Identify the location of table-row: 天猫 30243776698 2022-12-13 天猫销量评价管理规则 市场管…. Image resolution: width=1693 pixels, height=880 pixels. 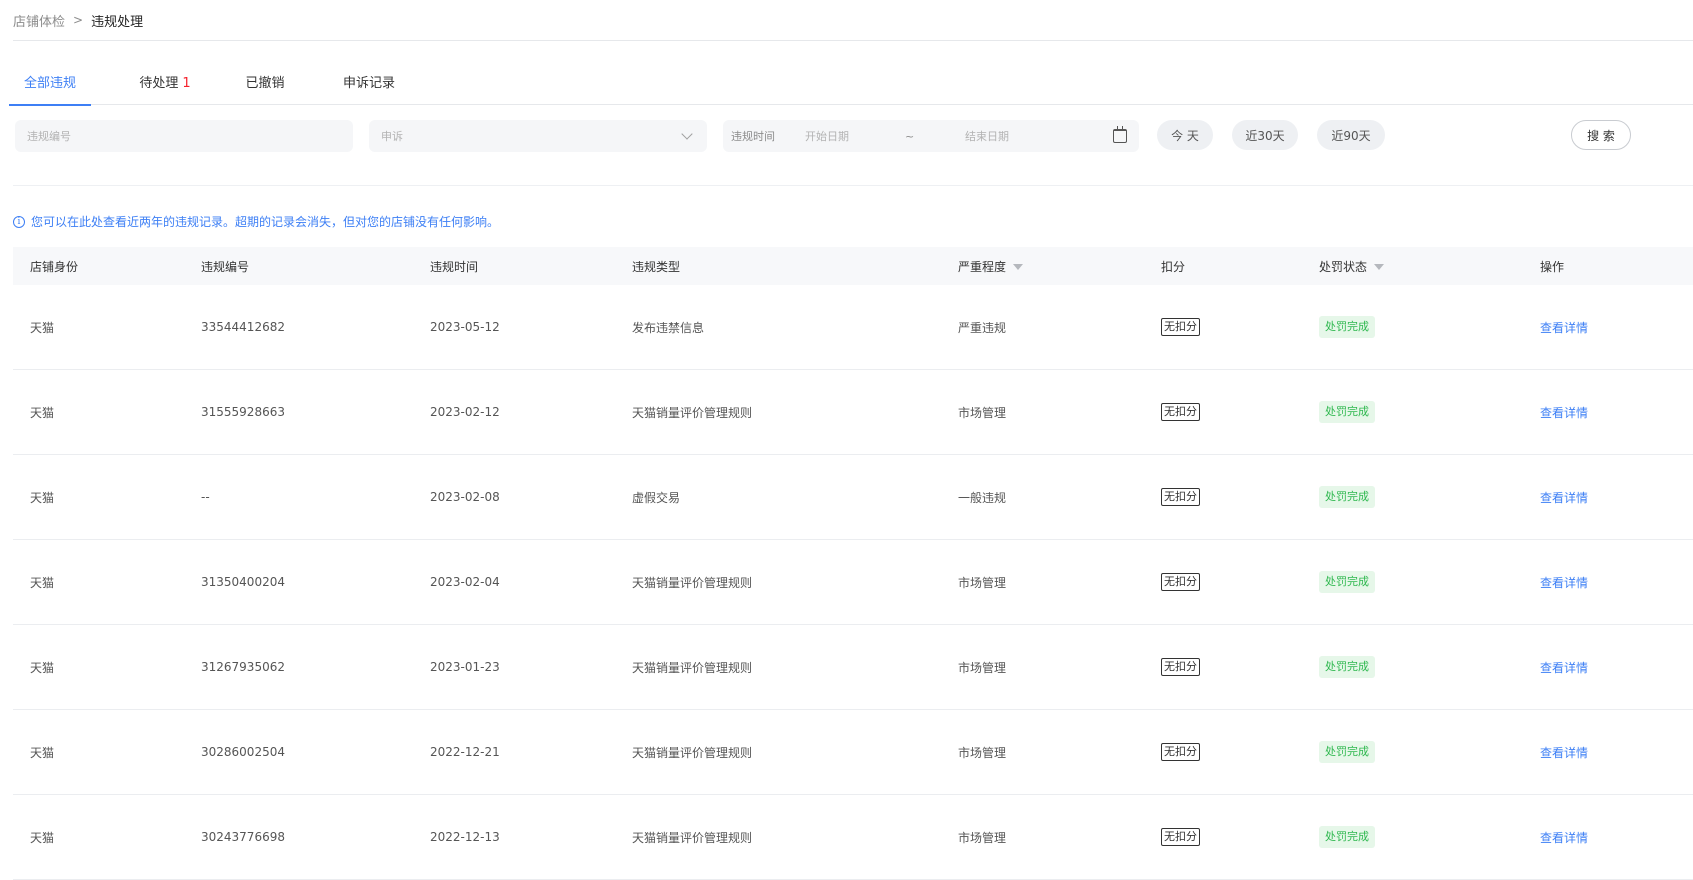
(853, 837).